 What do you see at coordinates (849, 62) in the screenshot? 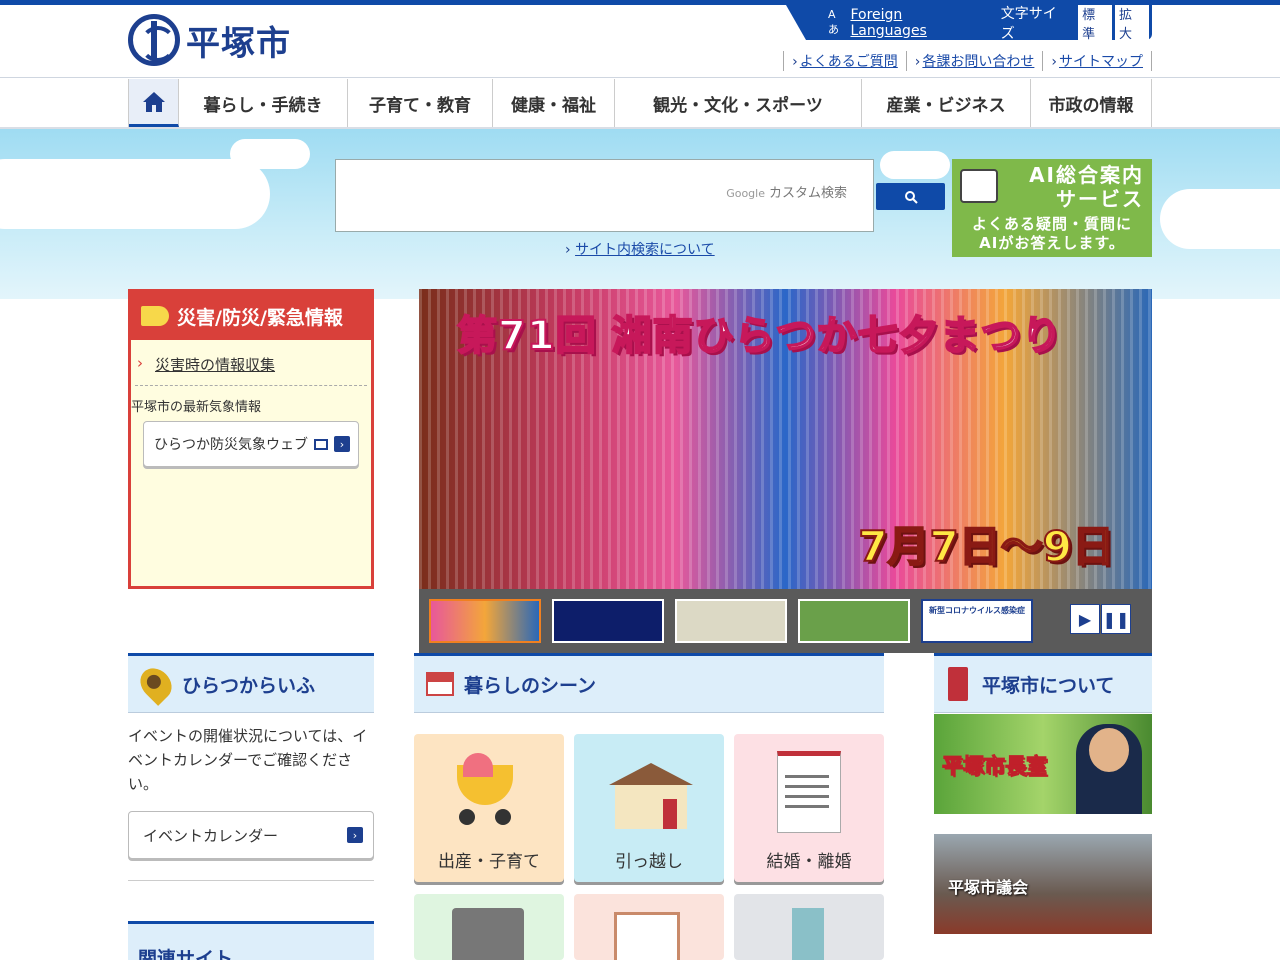
I see `faq-link: よくあるご質問` at bounding box center [849, 62].